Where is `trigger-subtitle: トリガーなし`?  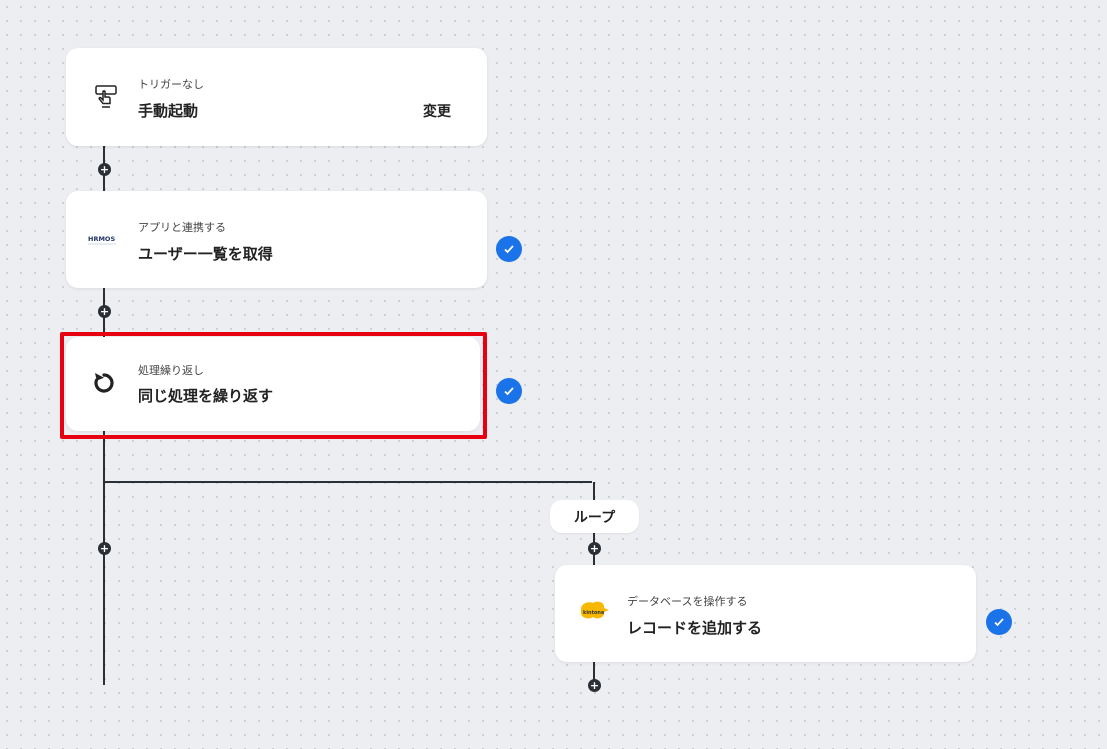
trigger-subtitle: トリガーなし is located at coordinates (171, 84).